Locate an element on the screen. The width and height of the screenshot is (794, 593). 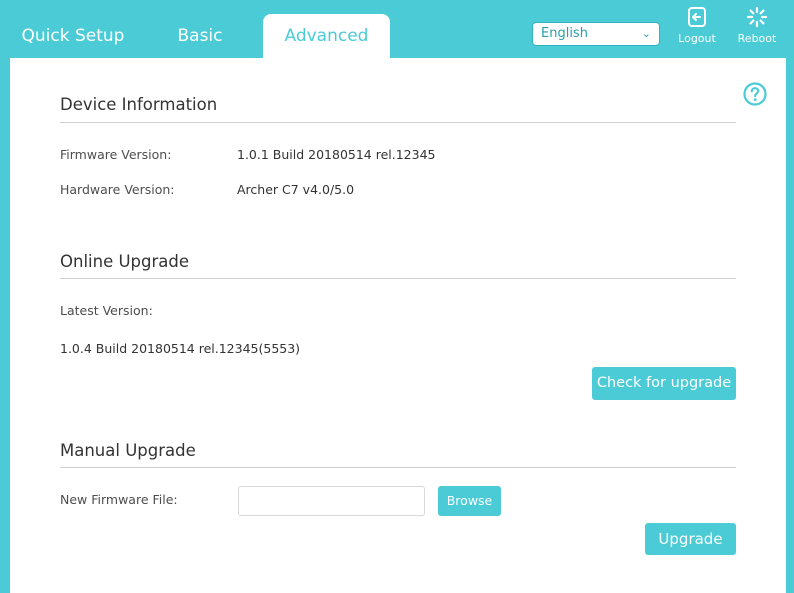
logout-label: Logout is located at coordinates (697, 38).